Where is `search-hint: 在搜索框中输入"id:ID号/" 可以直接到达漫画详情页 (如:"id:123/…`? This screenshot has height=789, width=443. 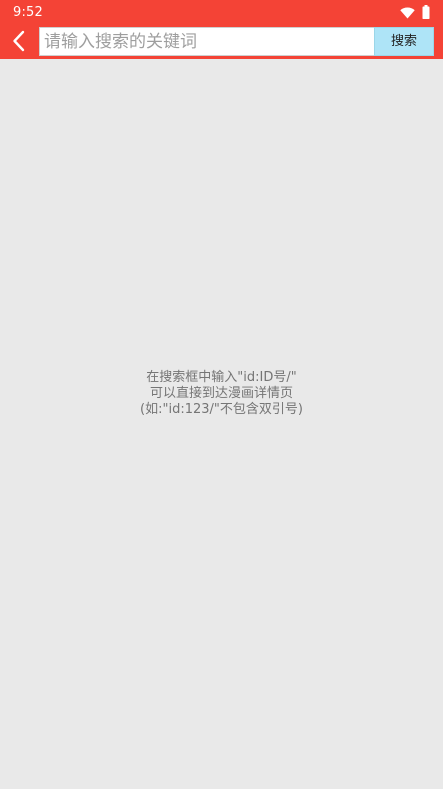
search-hint: 在搜索框中输入"id:ID号/" 可以直接到达漫画详情页 (如:"id:123/… is located at coordinates (221, 394).